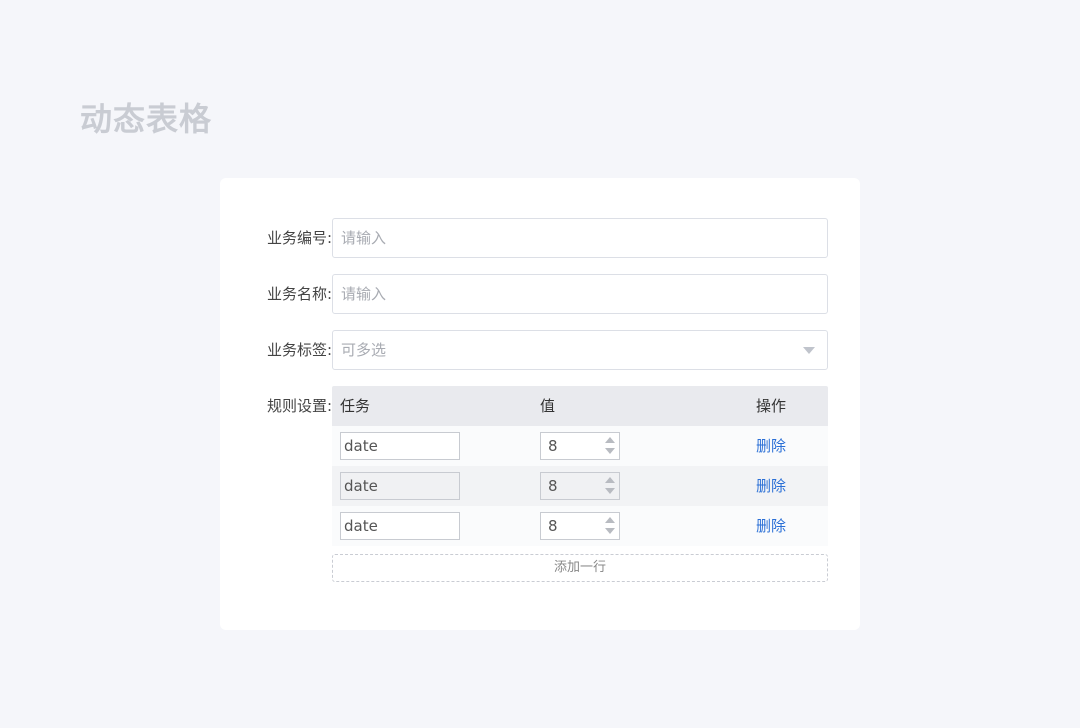 This screenshot has width=1080, height=728. Describe the element at coordinates (771, 406) in the screenshot. I see `column-header-action: 操作` at that location.